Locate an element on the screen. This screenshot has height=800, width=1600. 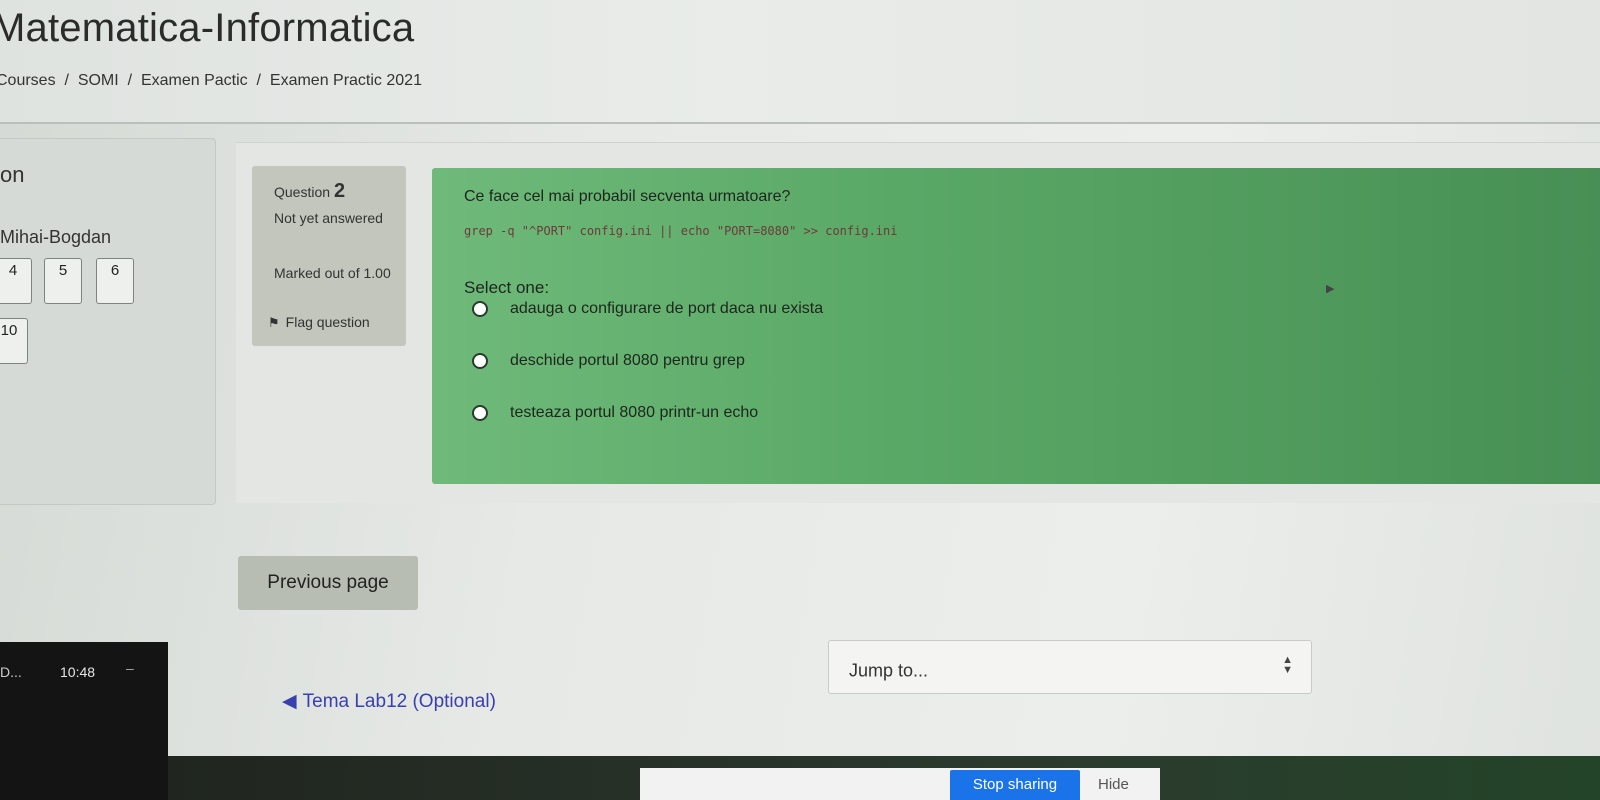
site-title: Matematica-Informatica is located at coordinates (207, 28).